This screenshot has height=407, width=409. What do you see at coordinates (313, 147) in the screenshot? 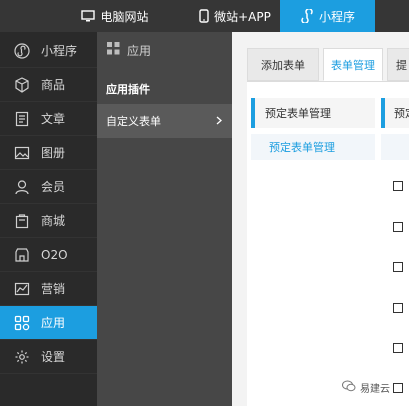
I see `form-list-item: 预定表单管理` at bounding box center [313, 147].